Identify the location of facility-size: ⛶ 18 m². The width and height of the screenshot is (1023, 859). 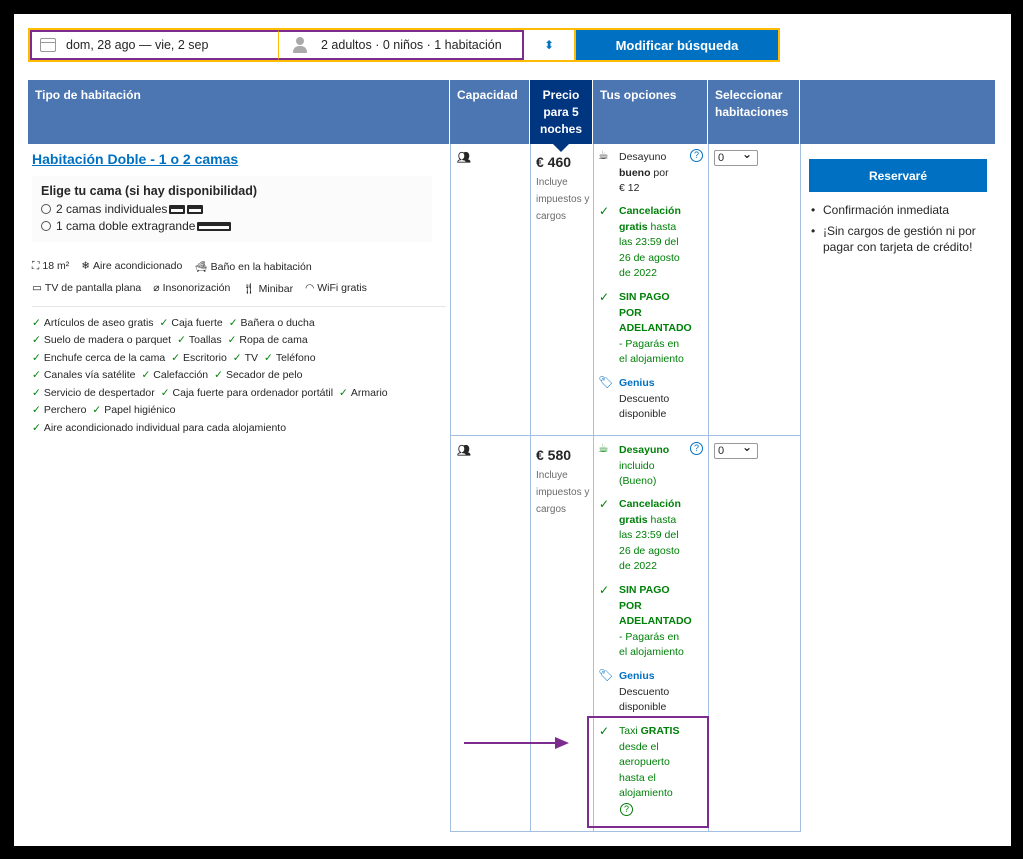
(51, 266).